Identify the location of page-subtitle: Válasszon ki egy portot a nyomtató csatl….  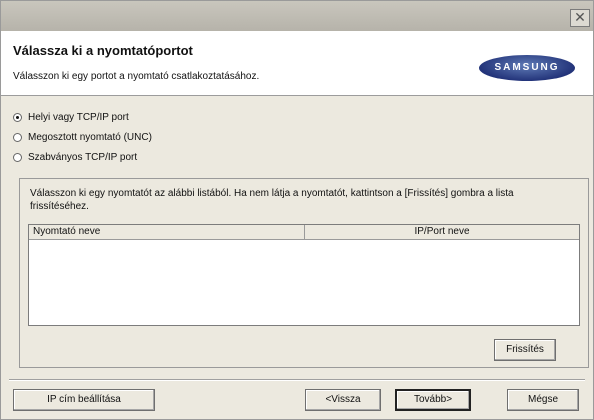
(136, 76).